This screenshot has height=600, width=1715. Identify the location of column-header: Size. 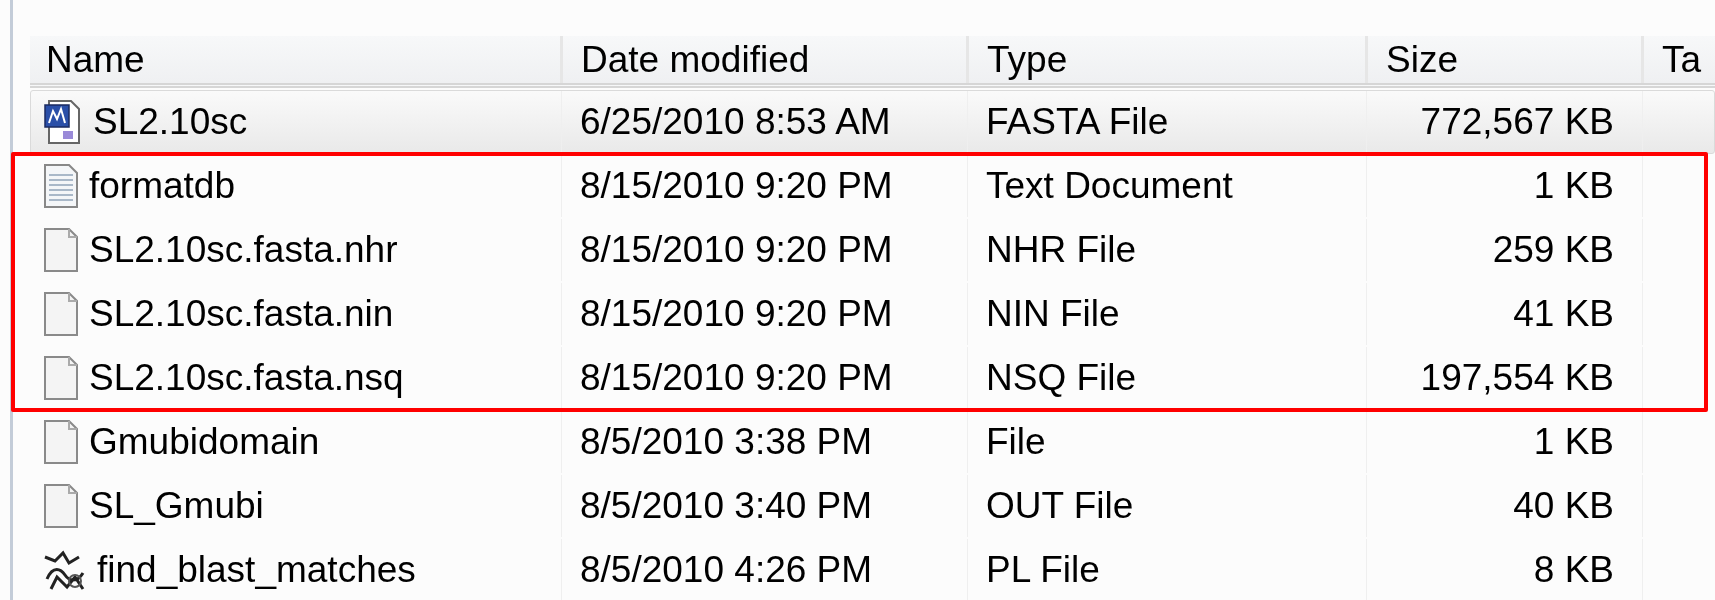
(1422, 59).